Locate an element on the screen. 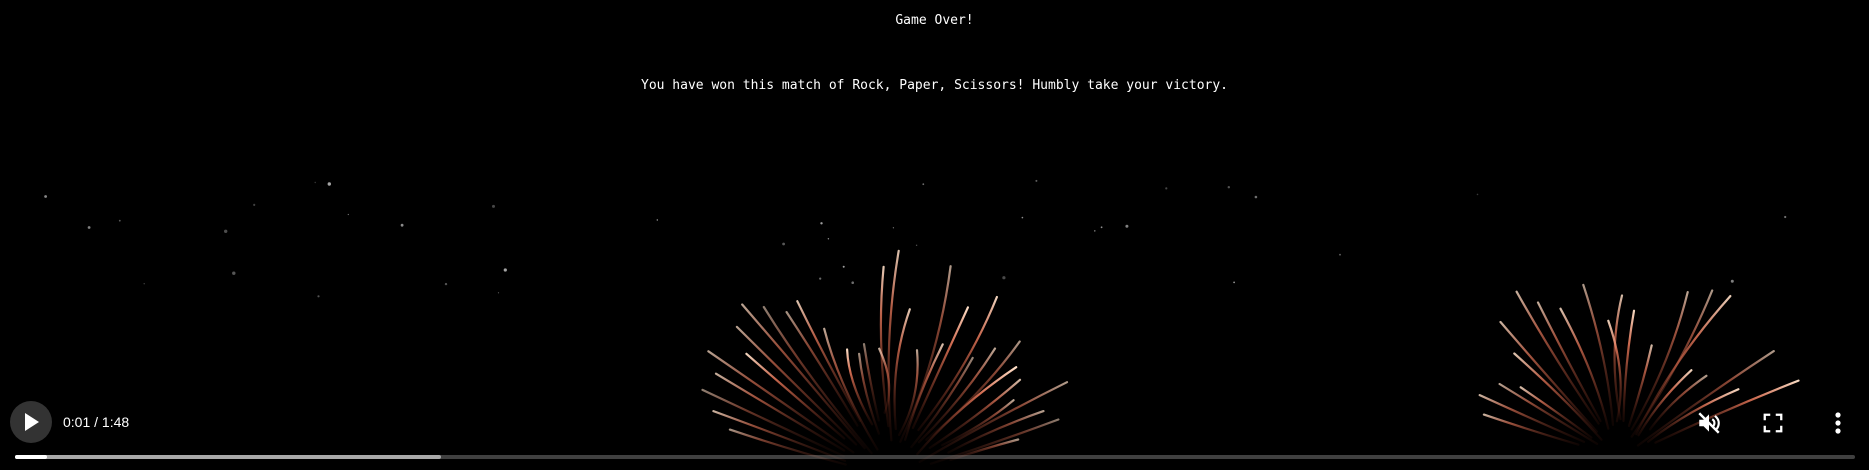 This screenshot has height=470, width=1869. more-options-icon is located at coordinates (1838, 423).